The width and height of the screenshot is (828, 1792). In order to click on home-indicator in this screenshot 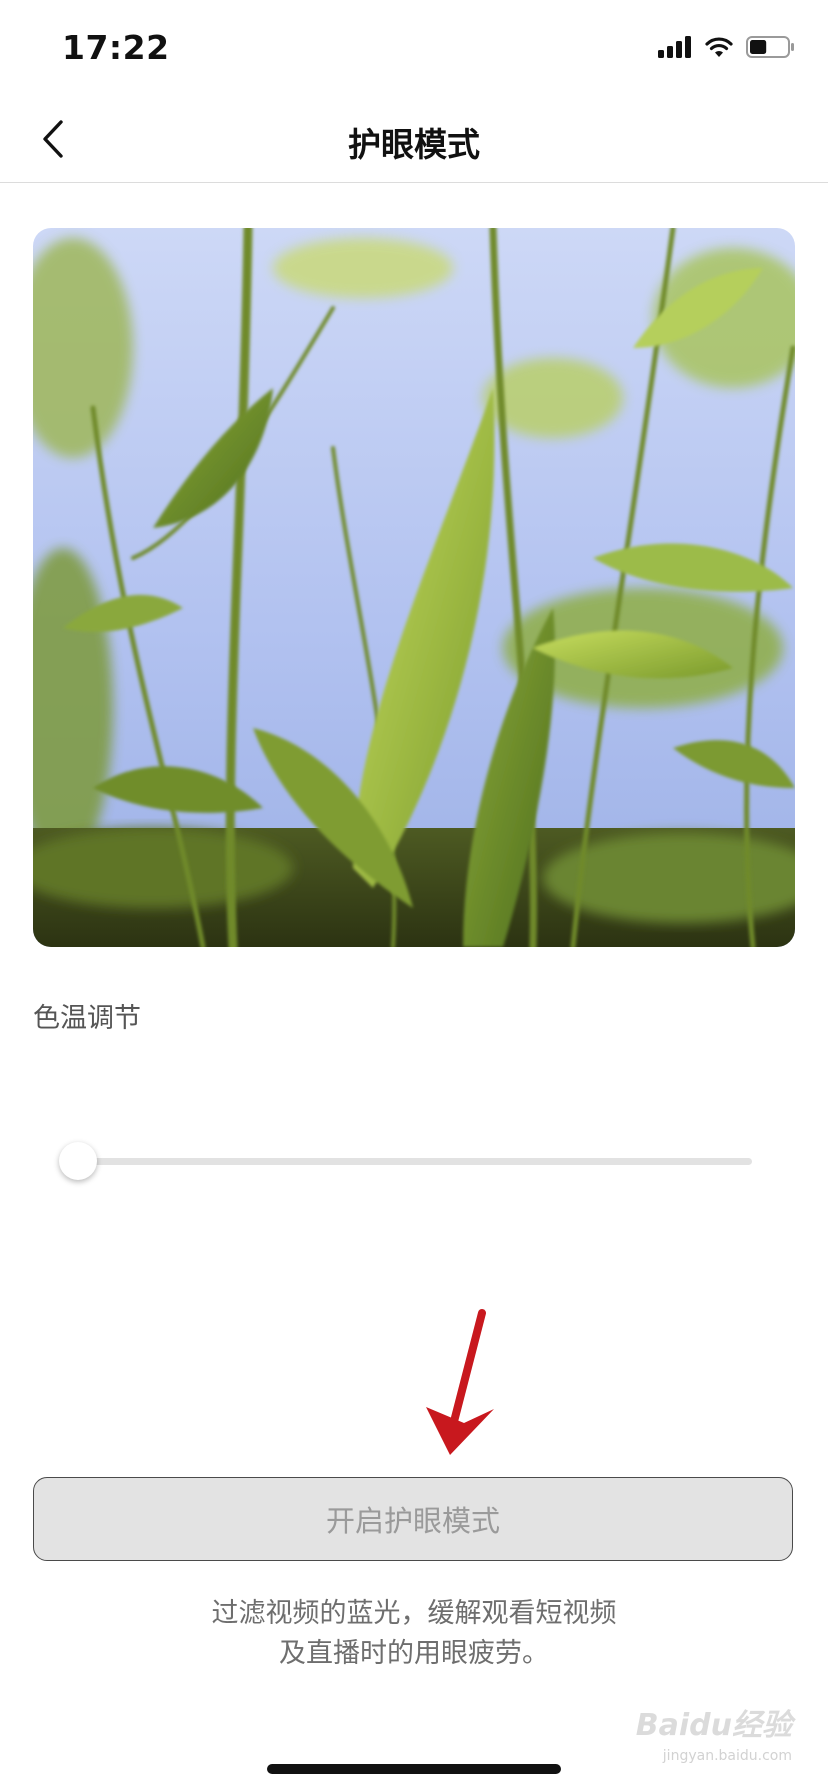, I will do `click(414, 1769)`.